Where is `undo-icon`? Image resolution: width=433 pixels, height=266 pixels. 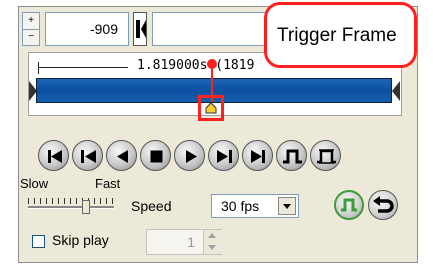
undo-icon is located at coordinates (383, 204).